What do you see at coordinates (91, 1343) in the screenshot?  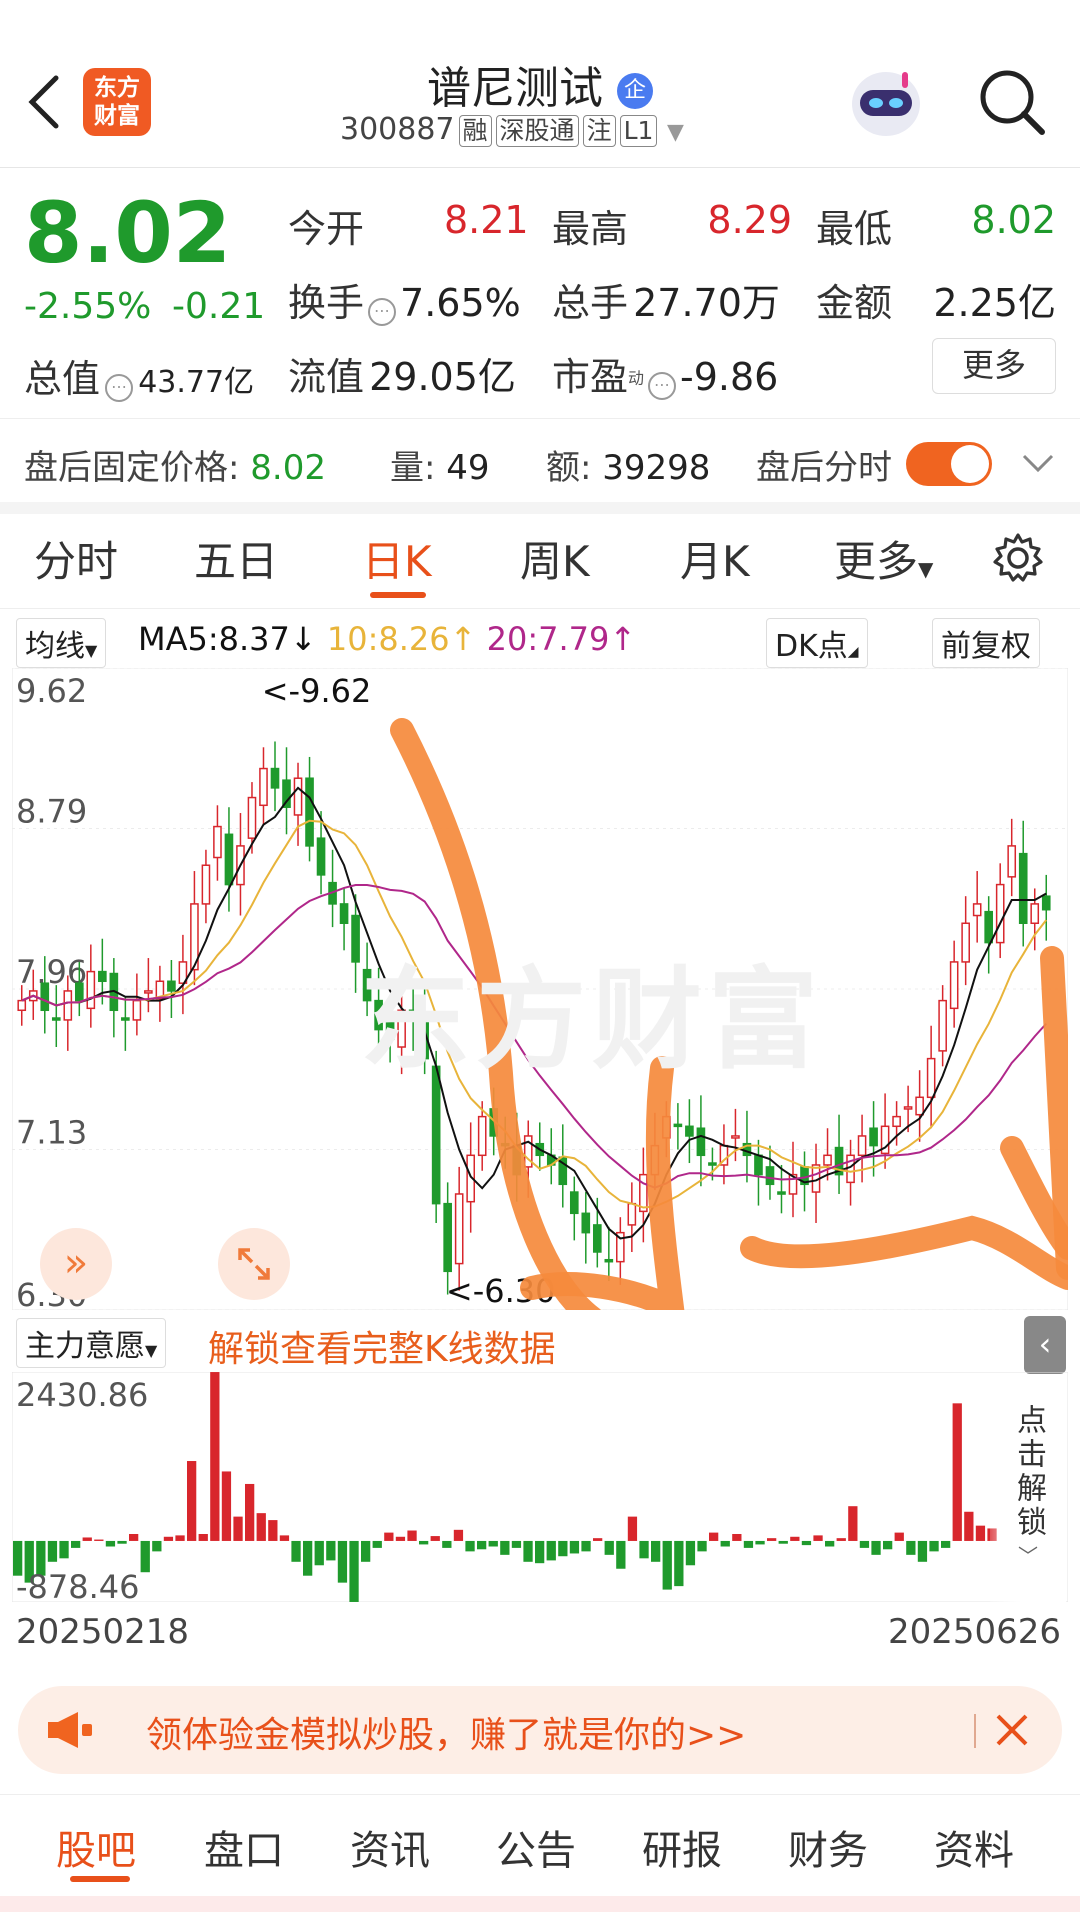 I see `sub-indicator-selector: 主力意愿▼` at bounding box center [91, 1343].